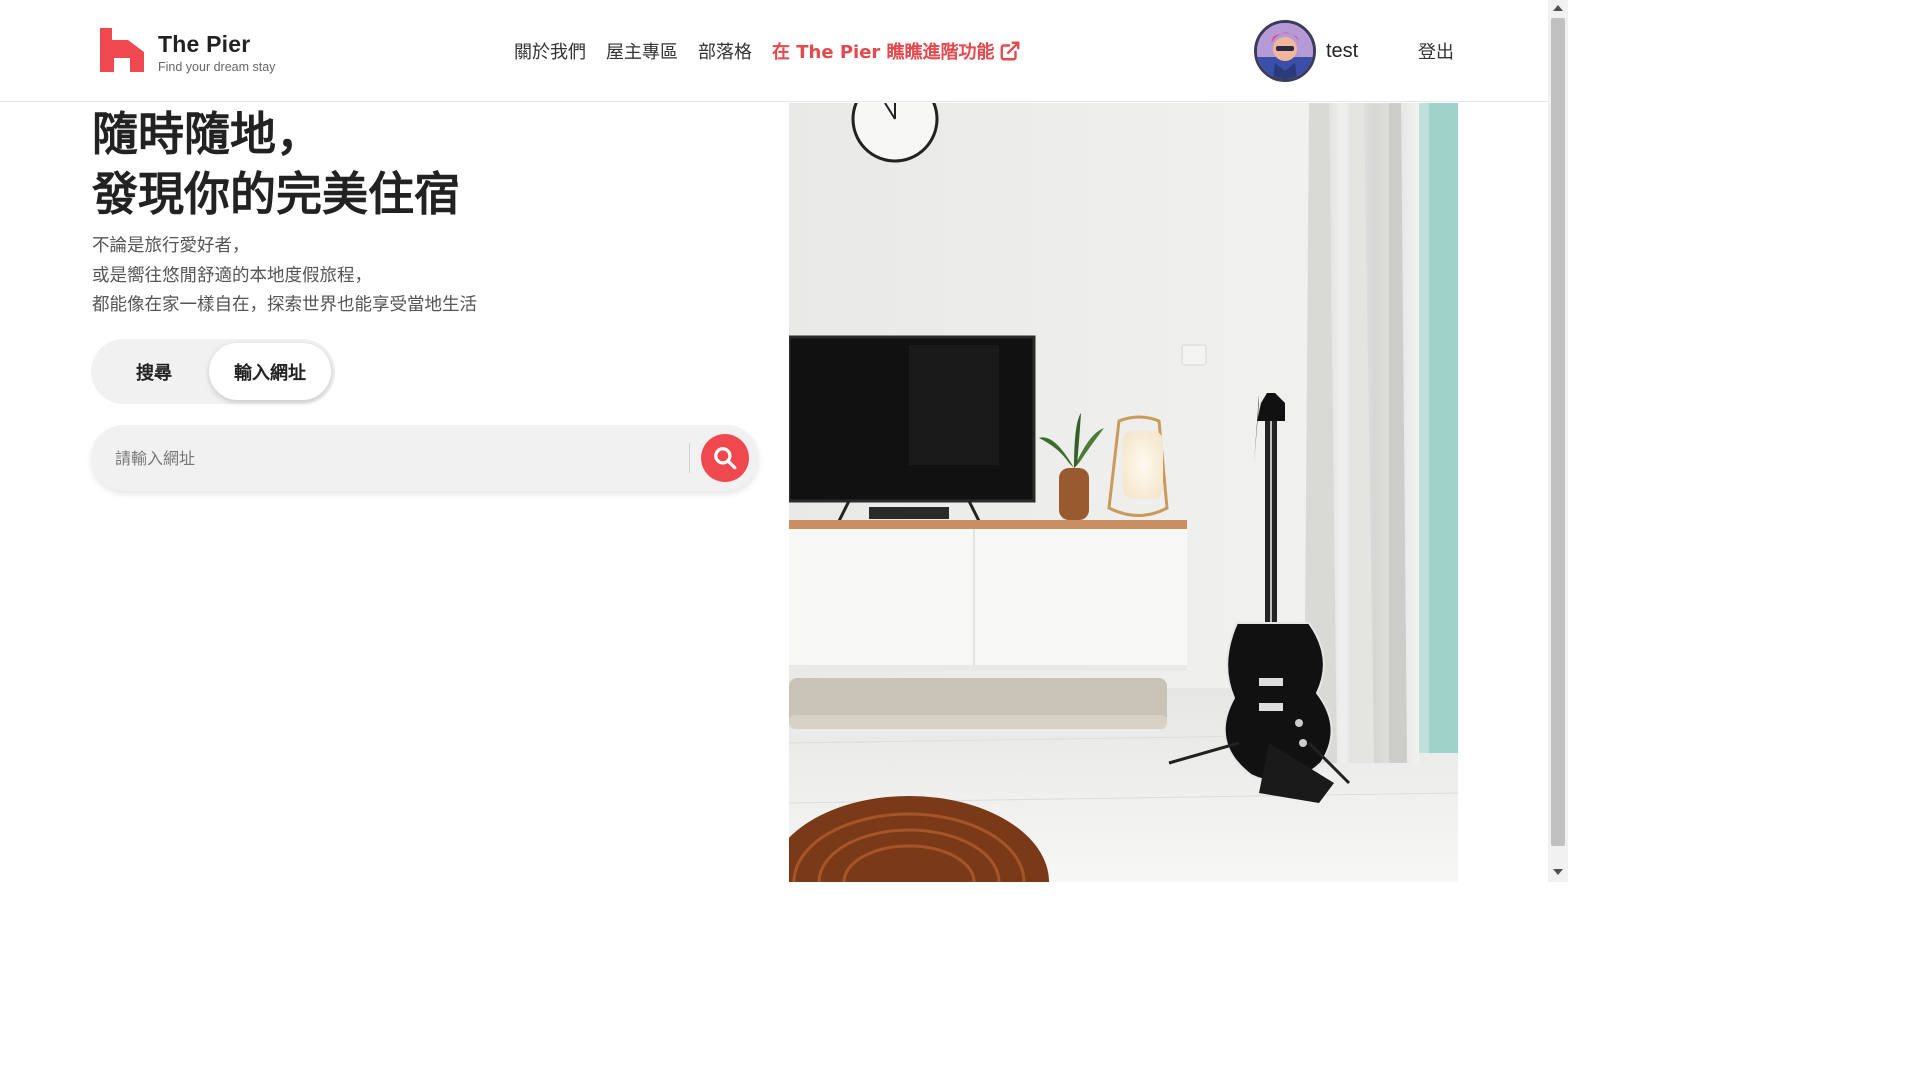 The width and height of the screenshot is (1920, 1080). Describe the element at coordinates (217, 67) in the screenshot. I see `brand-subtitle: Find your dream stay` at that location.